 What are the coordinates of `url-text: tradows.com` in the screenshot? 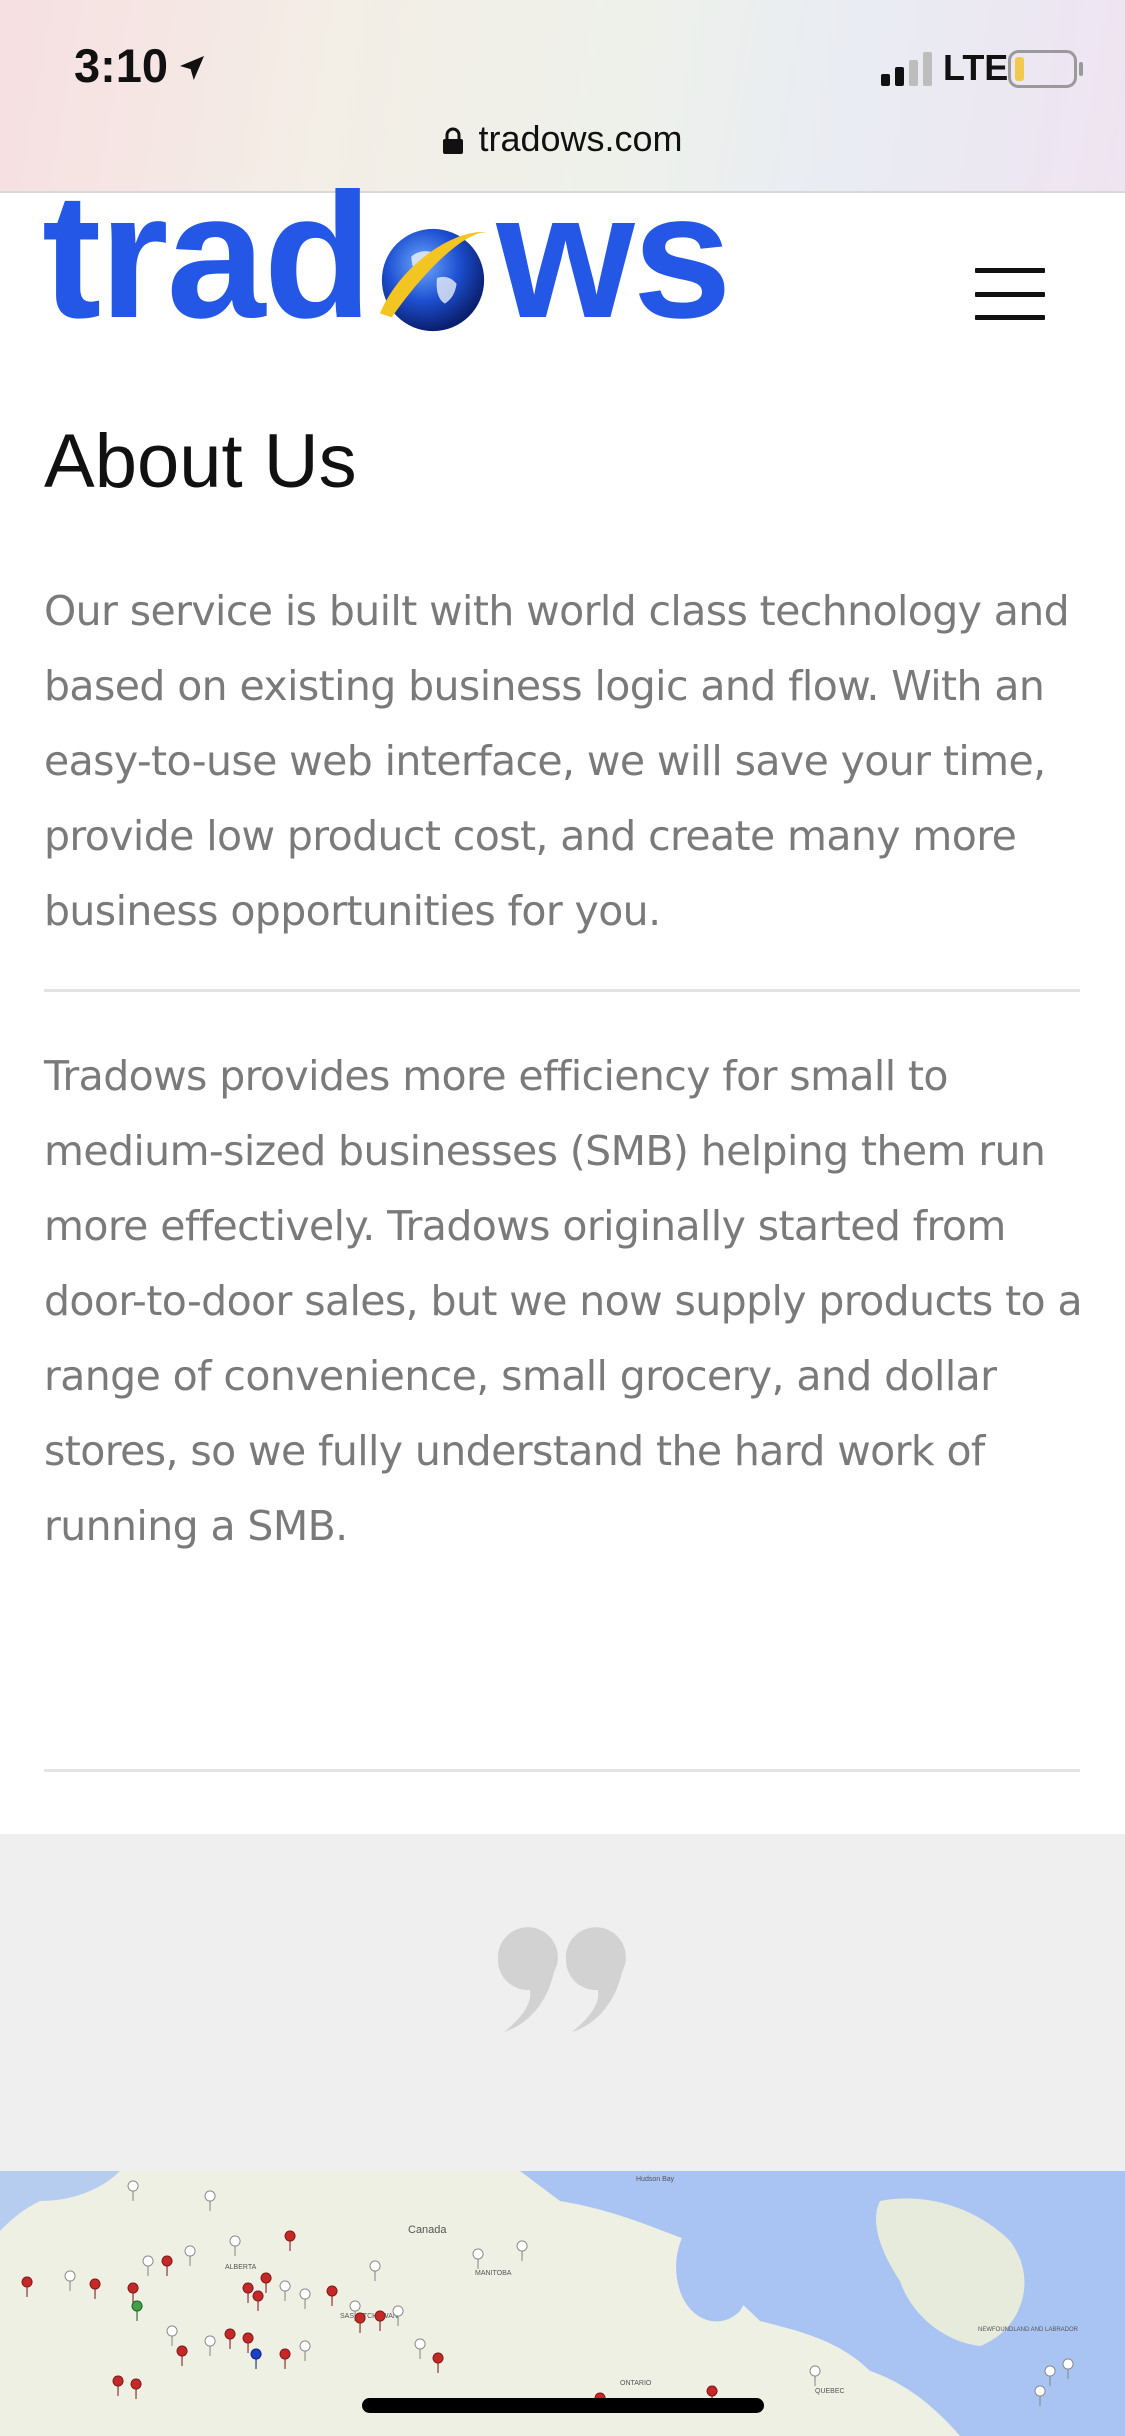 It's located at (580, 138).